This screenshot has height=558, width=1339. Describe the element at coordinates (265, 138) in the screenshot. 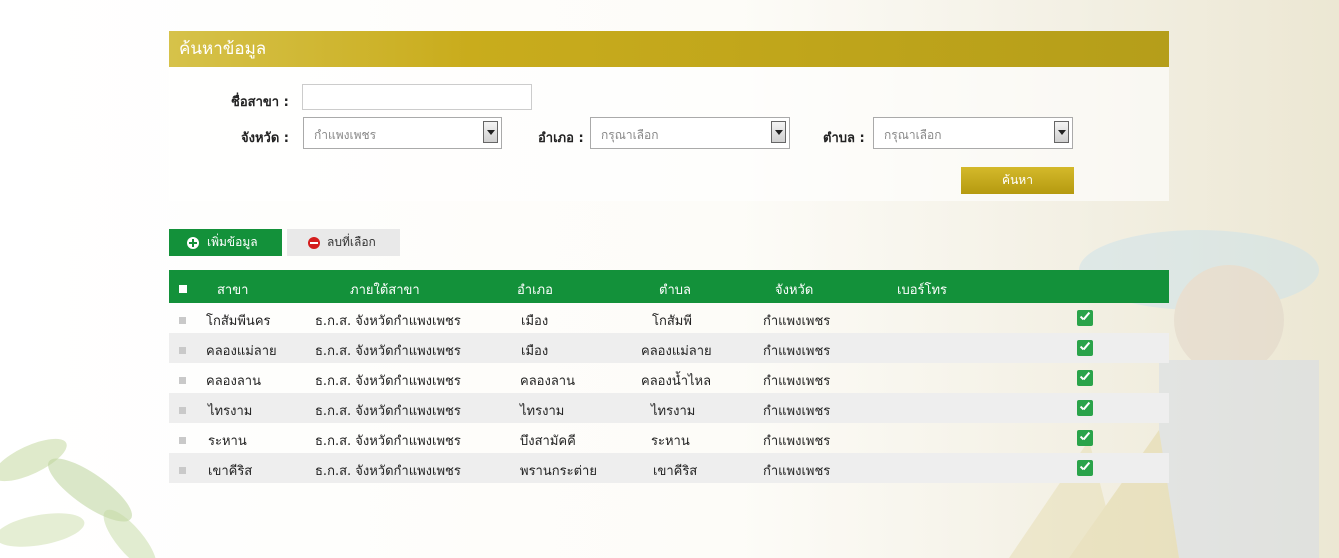

I see `province-label: จังหวัด :` at that location.